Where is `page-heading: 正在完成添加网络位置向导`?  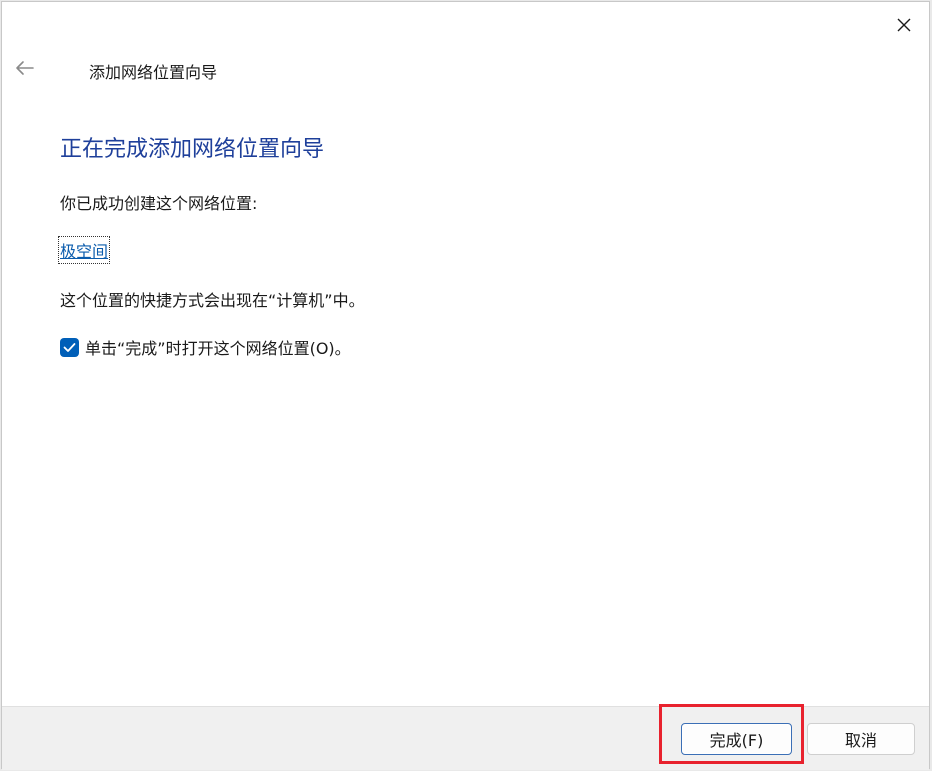 page-heading: 正在完成添加网络位置向导 is located at coordinates (192, 149).